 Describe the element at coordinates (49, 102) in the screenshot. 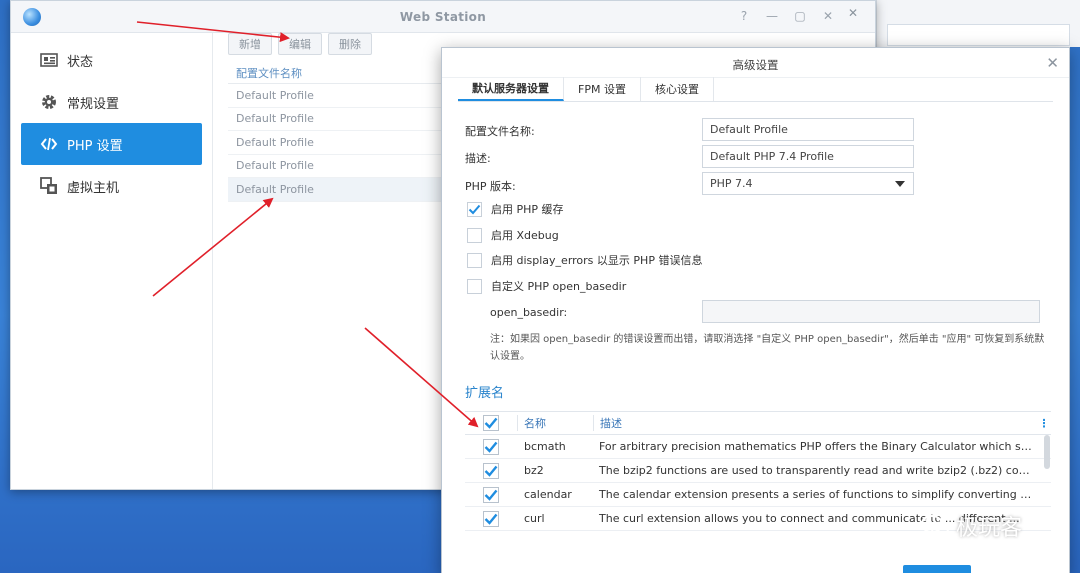

I see `gear-icon` at that location.